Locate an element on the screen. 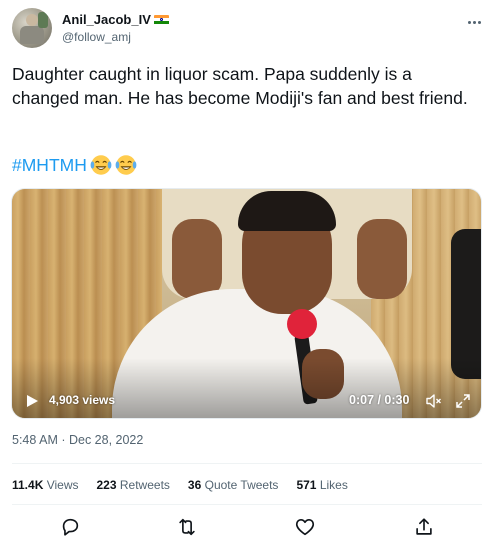  avatar is located at coordinates (32, 28).